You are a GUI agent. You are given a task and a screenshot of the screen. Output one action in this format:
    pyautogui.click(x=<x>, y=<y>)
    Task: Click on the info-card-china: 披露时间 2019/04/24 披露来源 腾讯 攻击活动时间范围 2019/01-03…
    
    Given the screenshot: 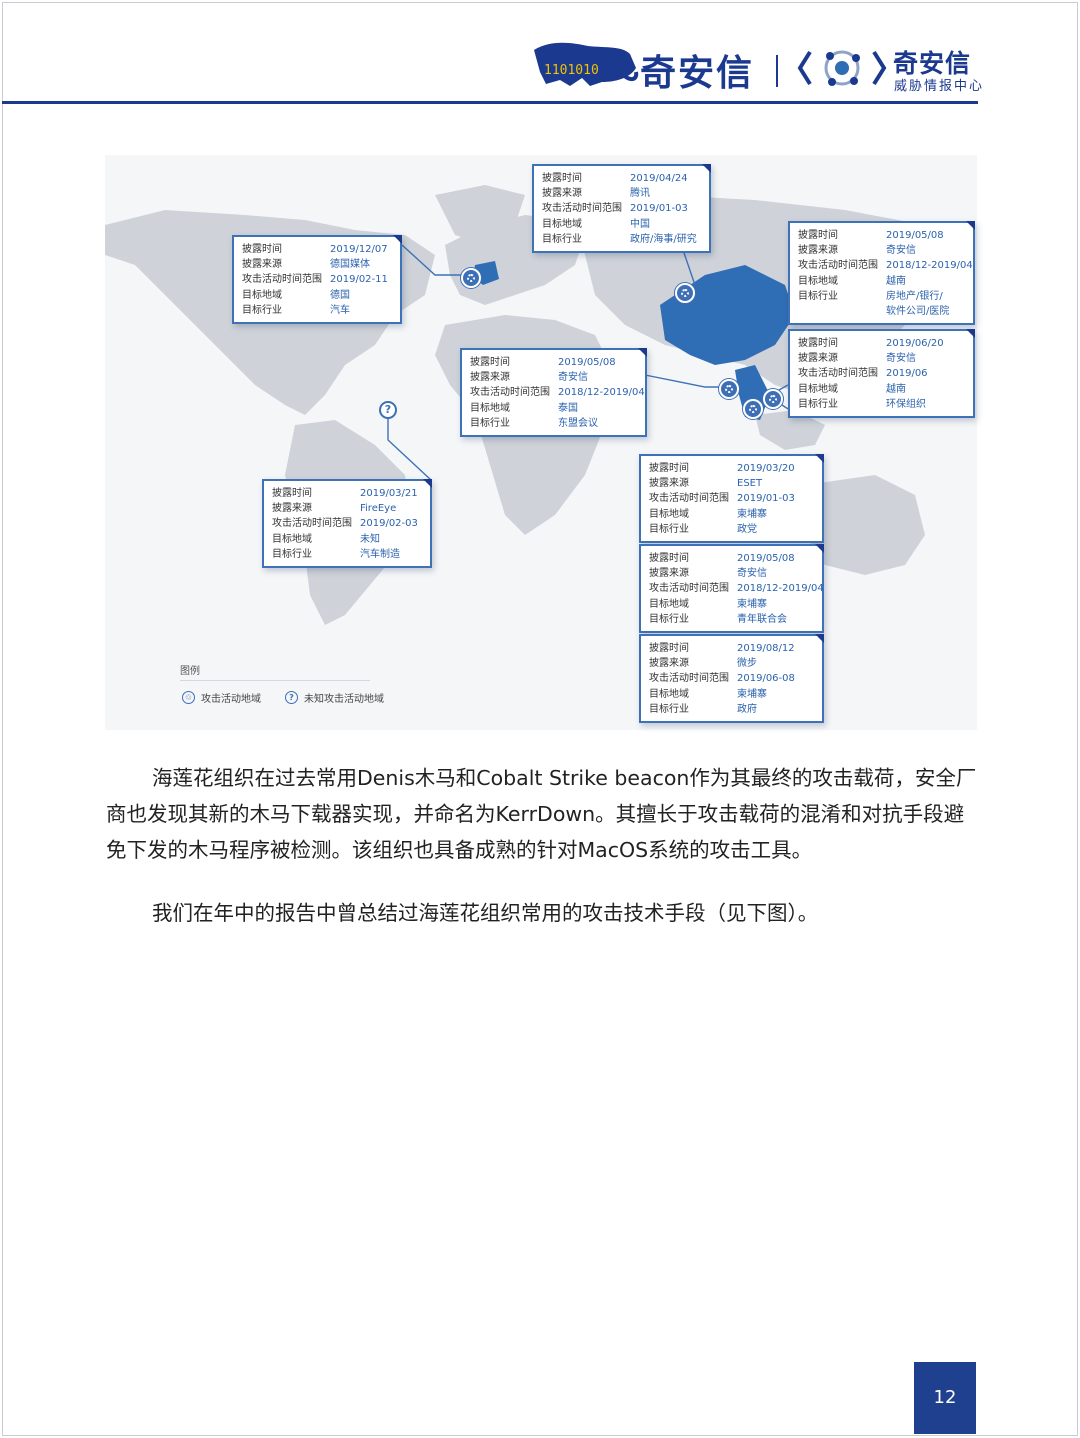 What is the action you would take?
    pyautogui.click(x=621, y=209)
    